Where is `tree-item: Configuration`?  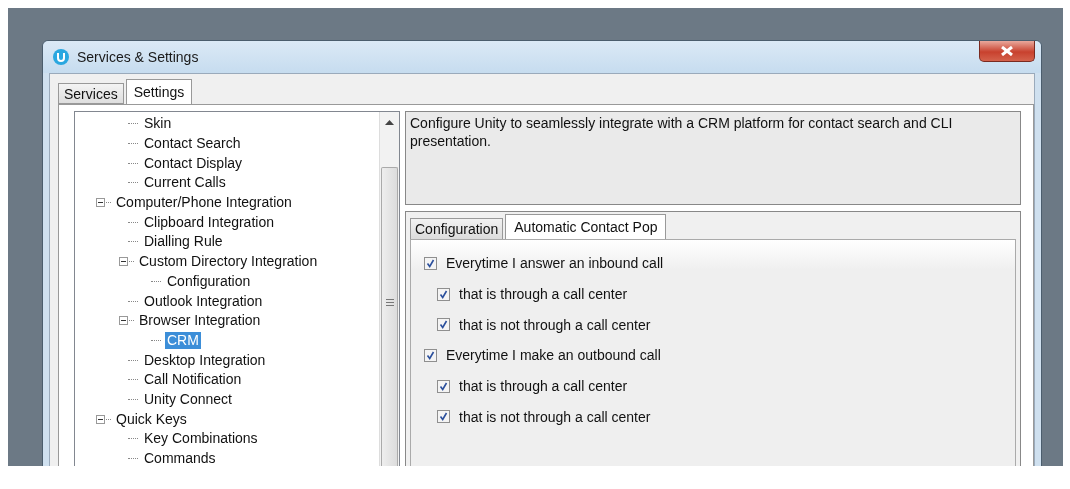
tree-item: Configuration is located at coordinates (209, 281).